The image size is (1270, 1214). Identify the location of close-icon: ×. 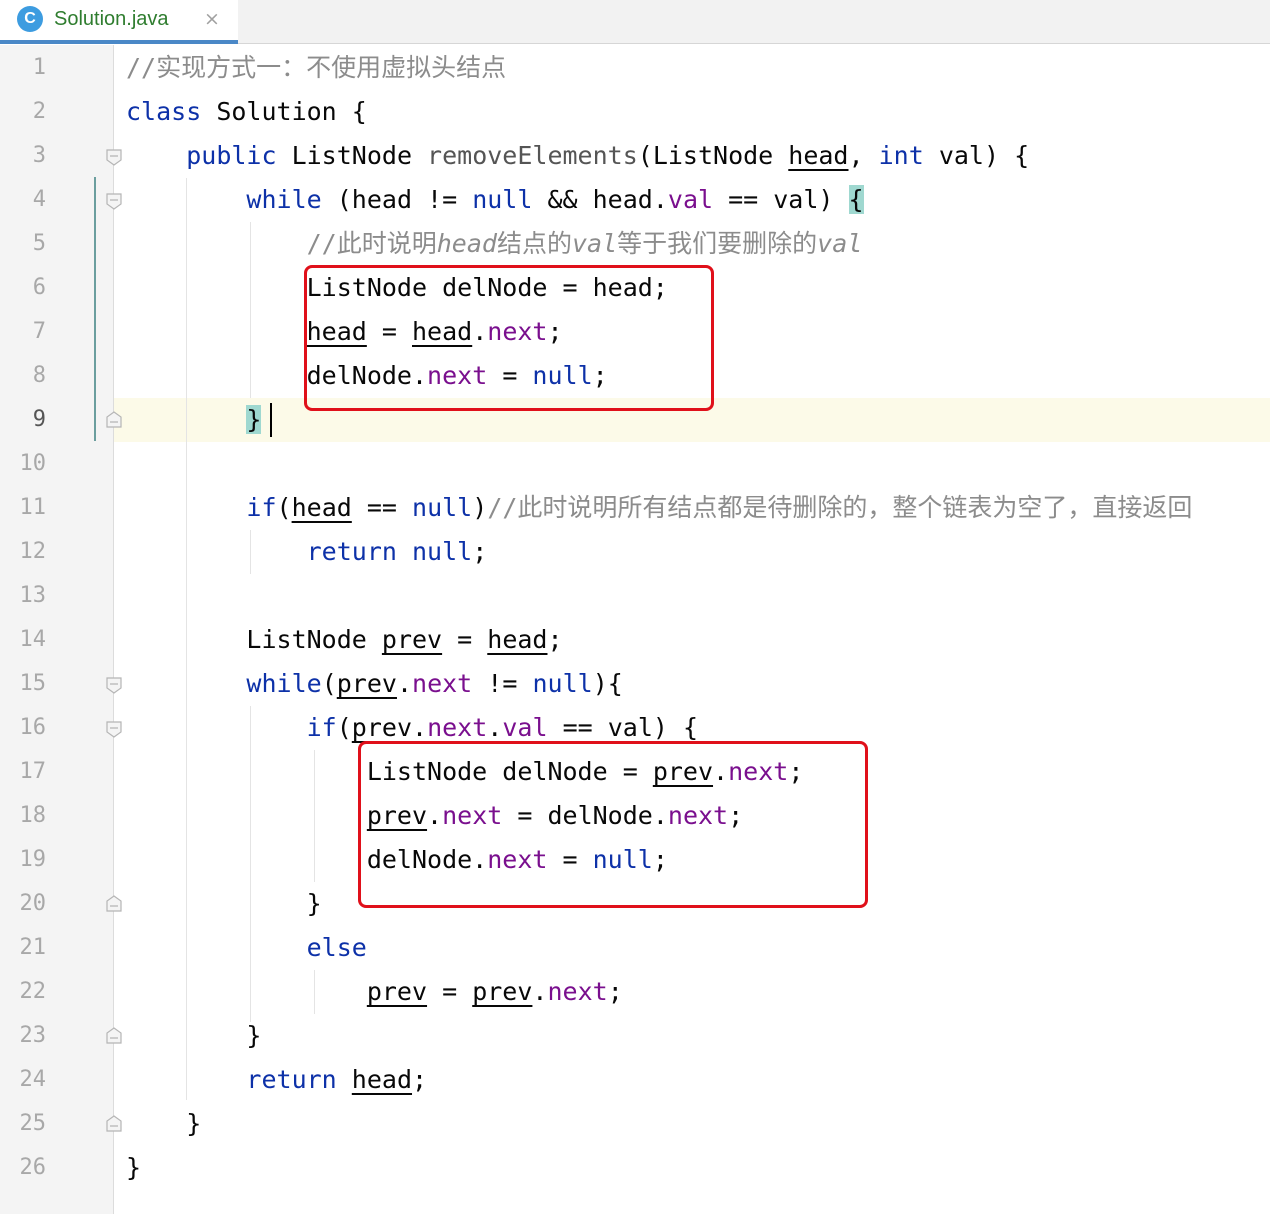
(212, 19).